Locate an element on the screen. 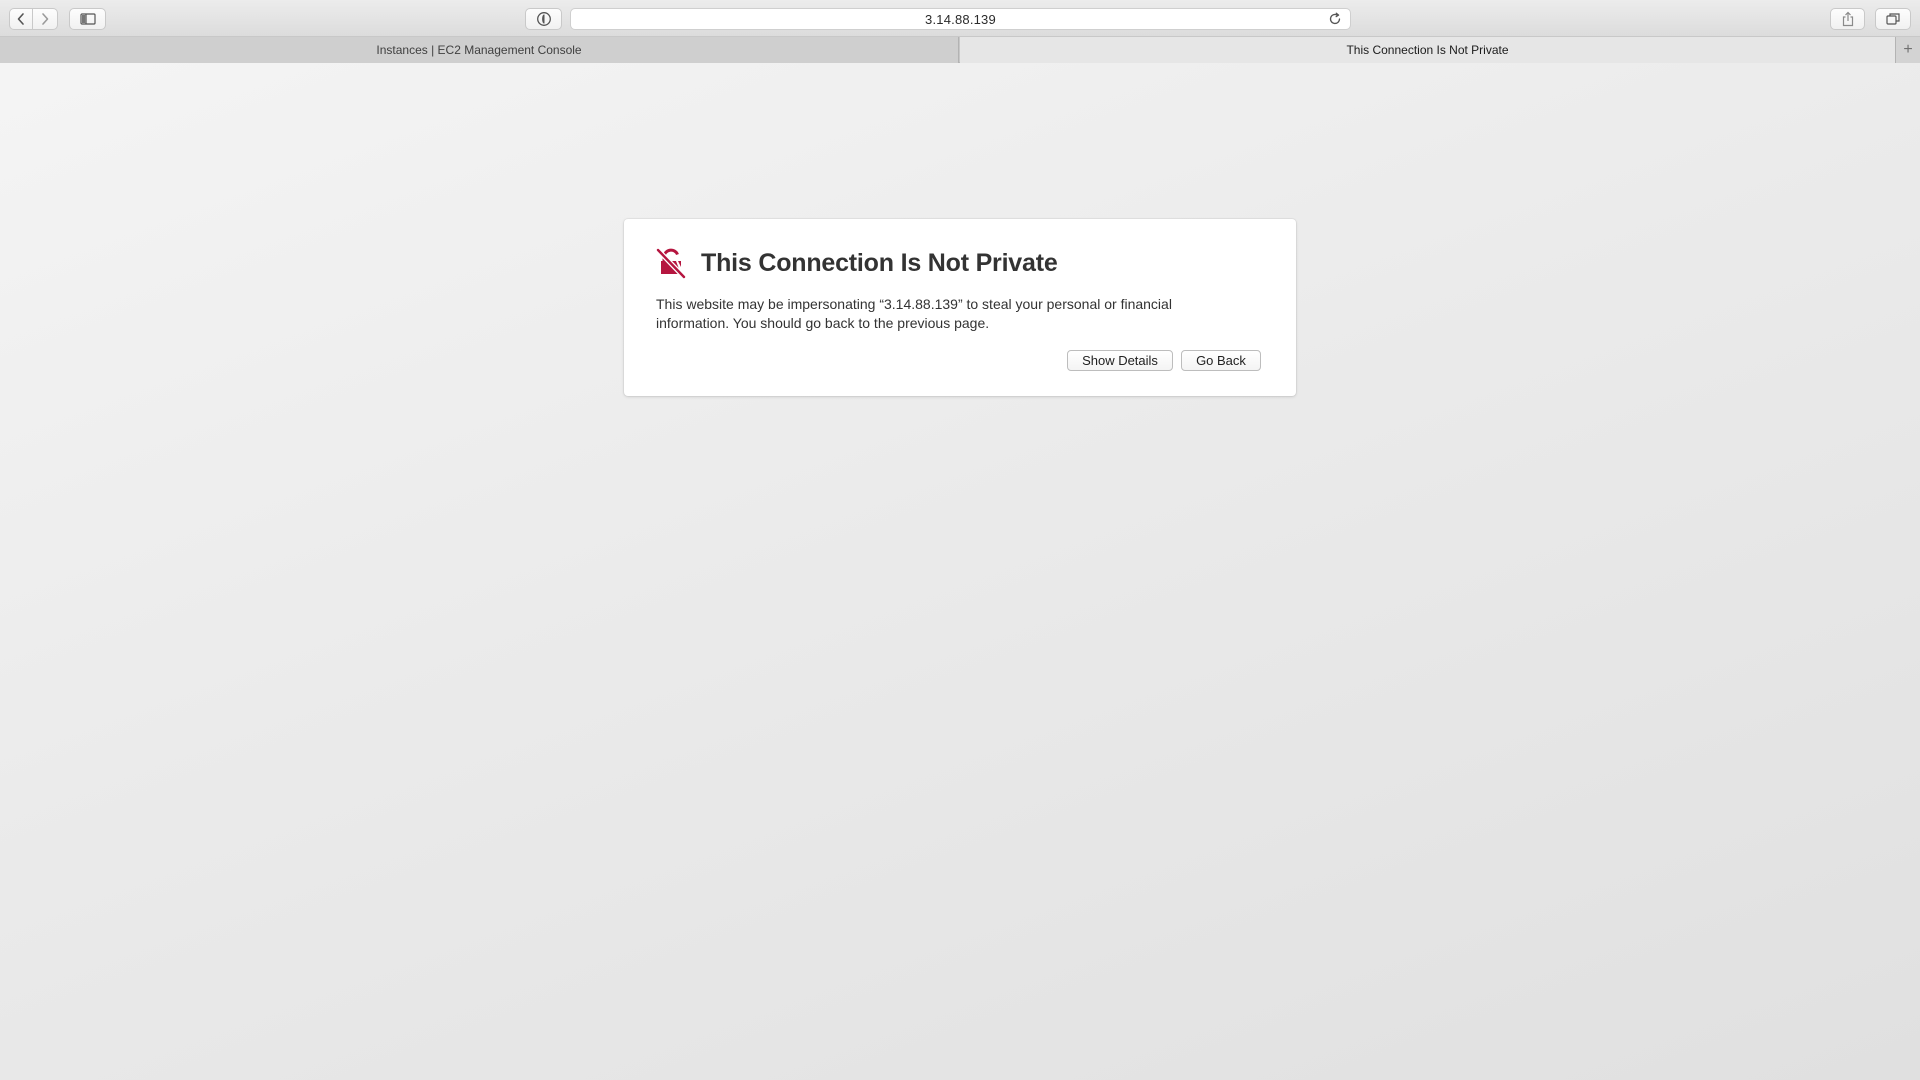  tab-label: Instances | EC2 Management Console is located at coordinates (479, 50).